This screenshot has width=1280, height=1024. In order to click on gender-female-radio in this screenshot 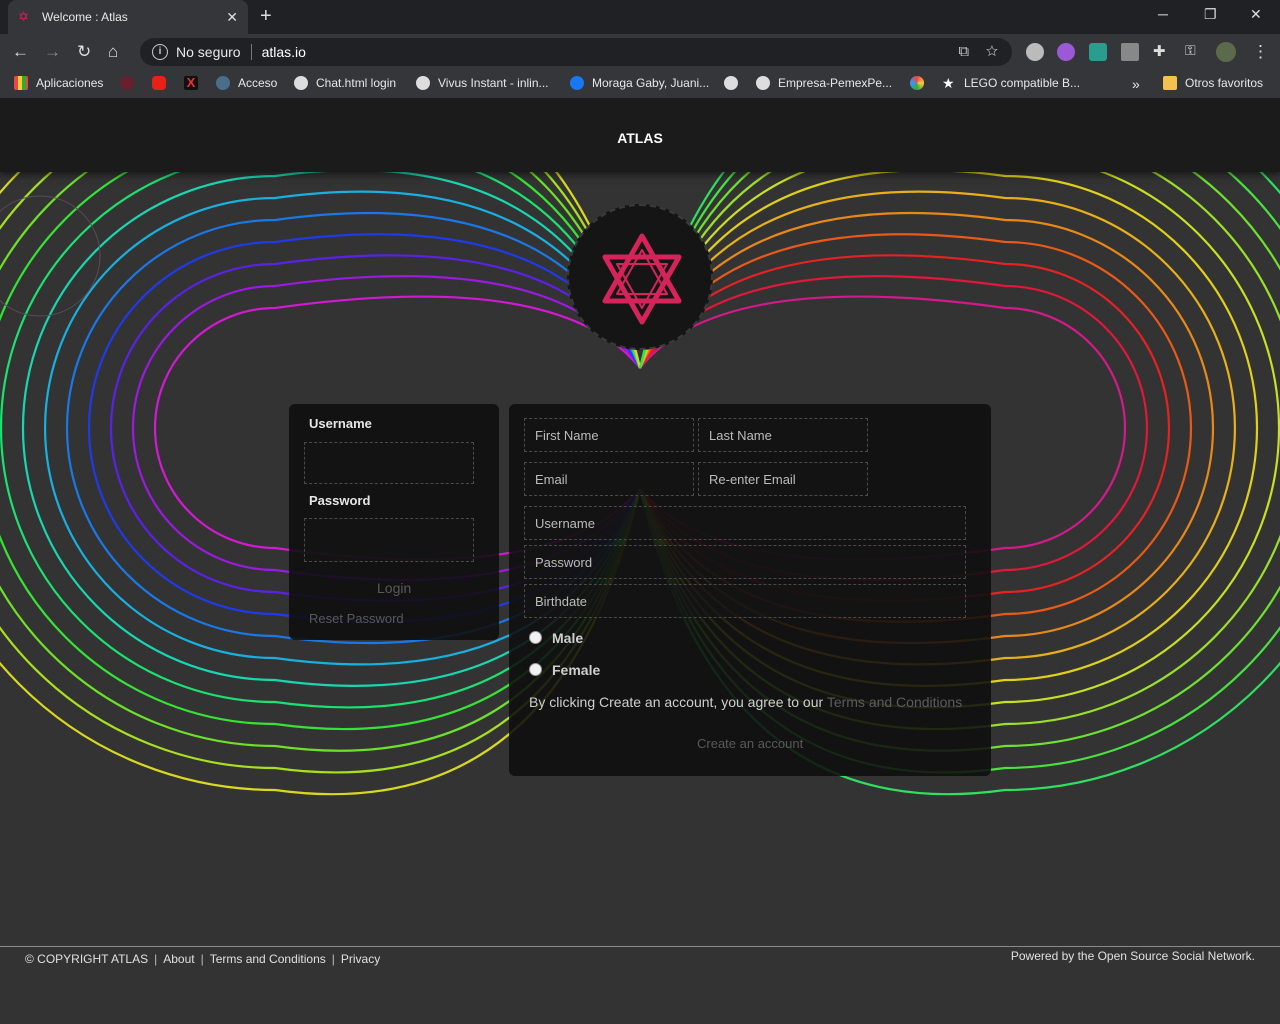, I will do `click(535, 669)`.